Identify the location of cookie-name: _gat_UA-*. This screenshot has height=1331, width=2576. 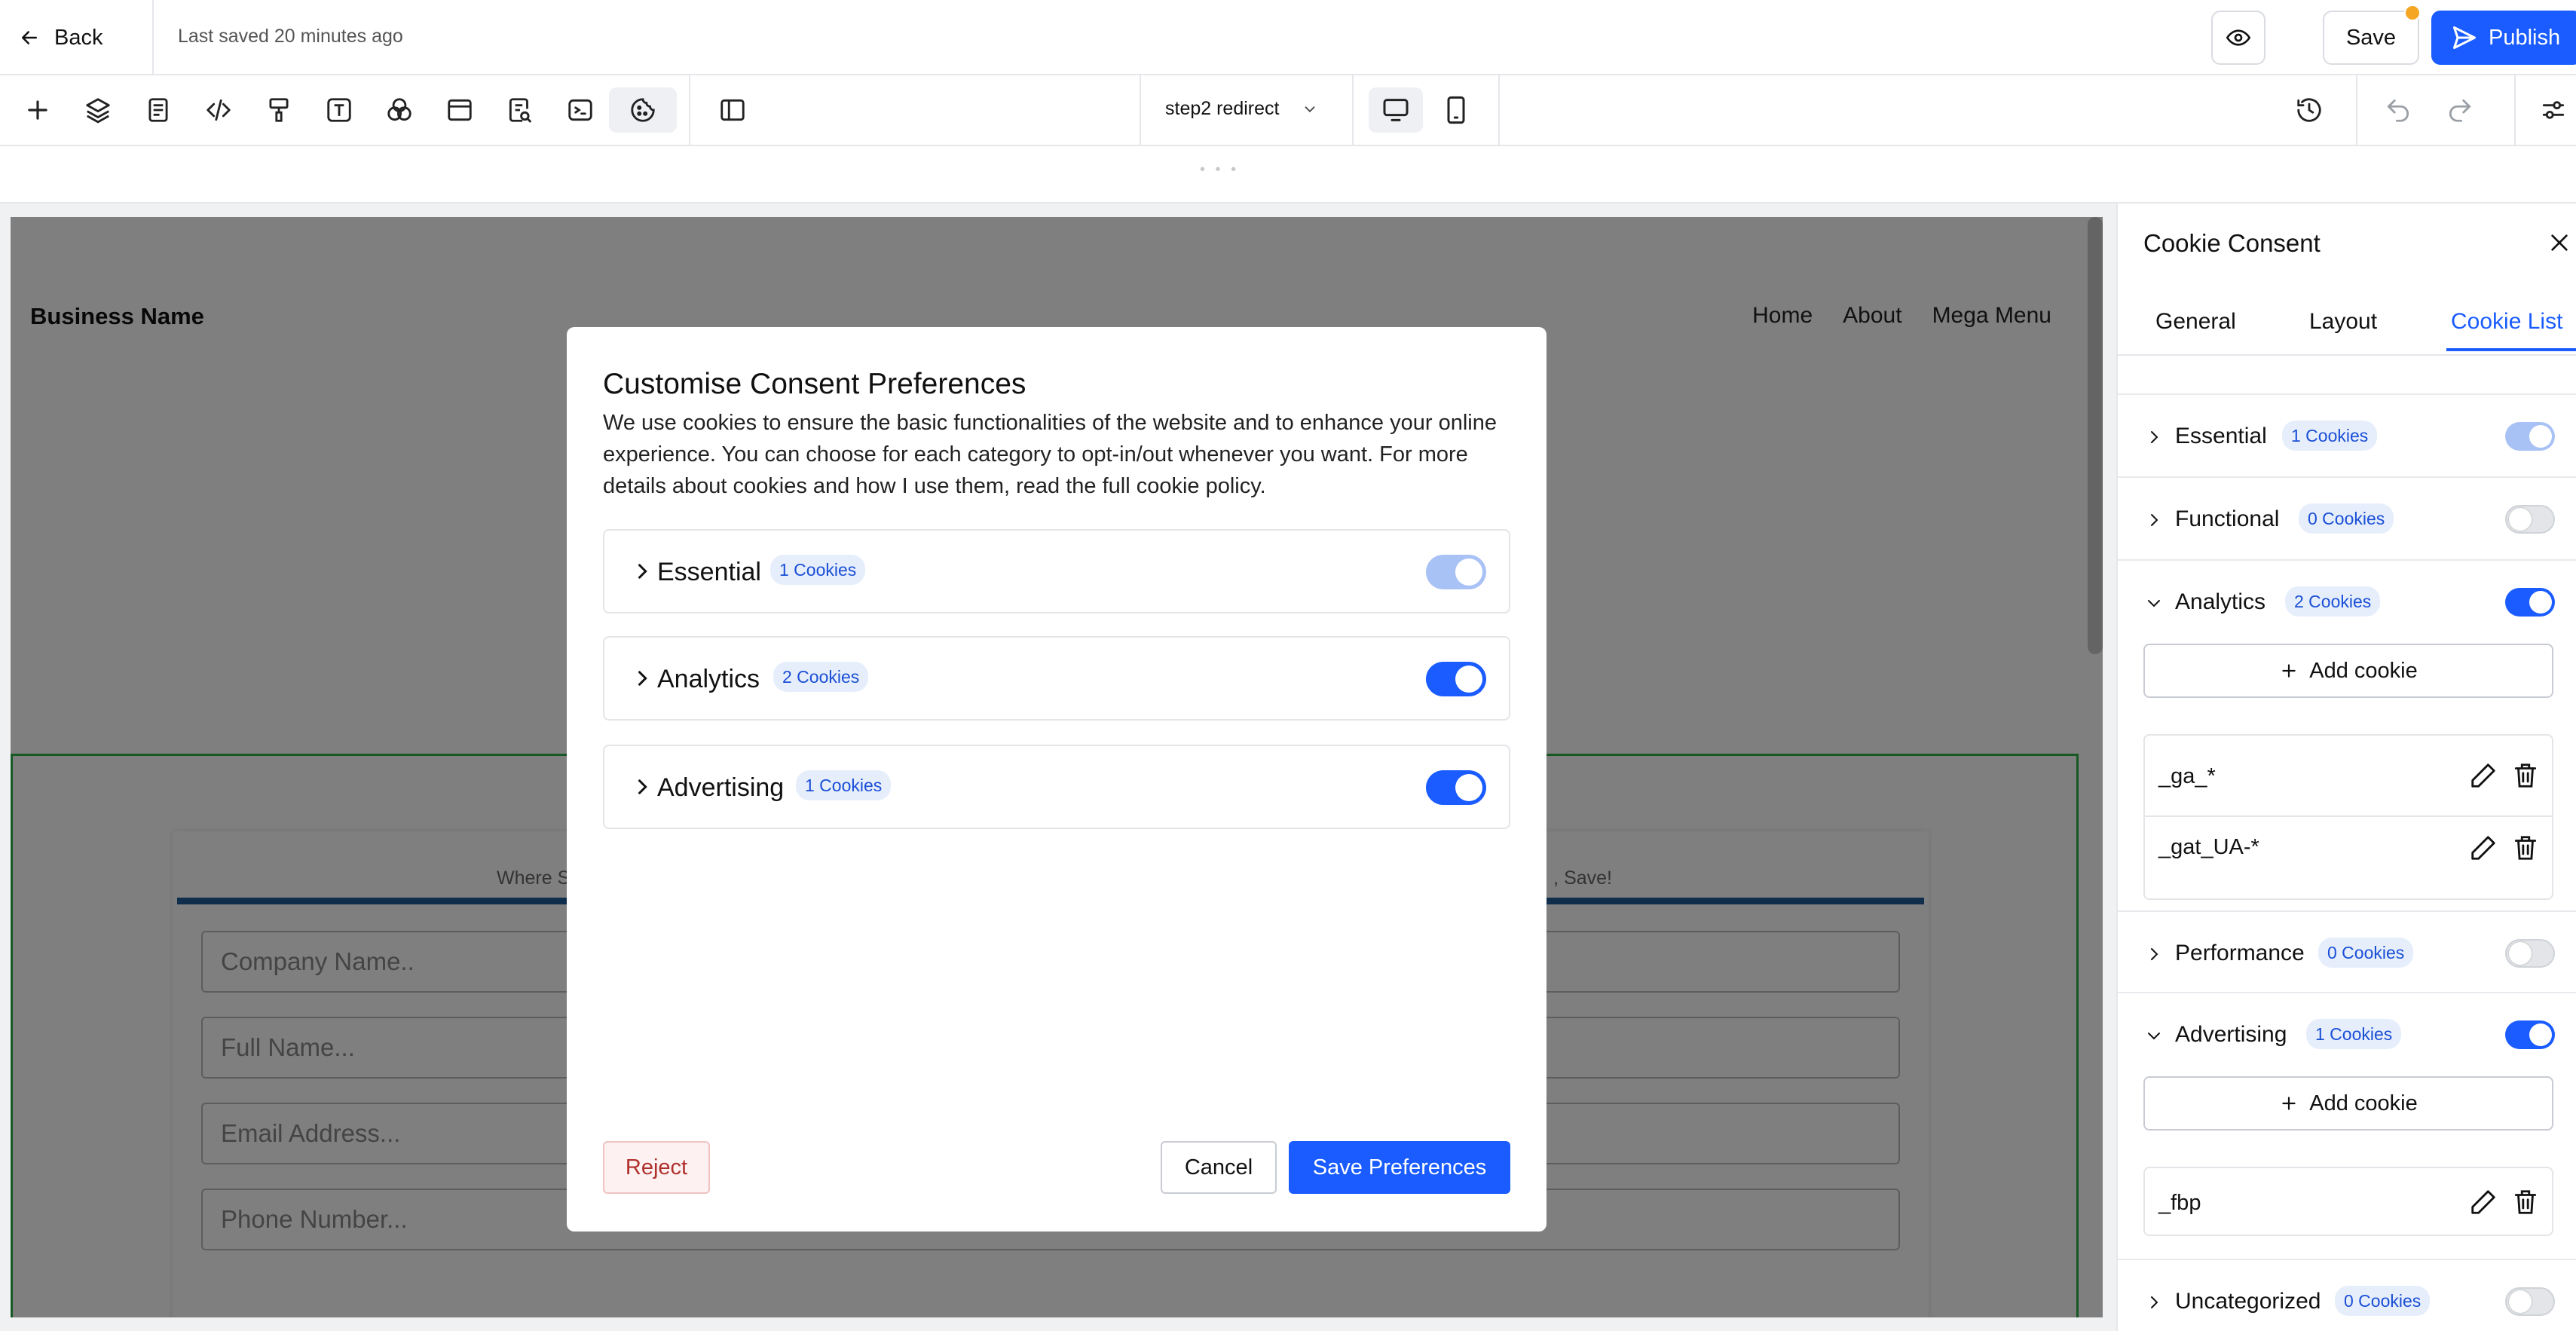
(2208, 847).